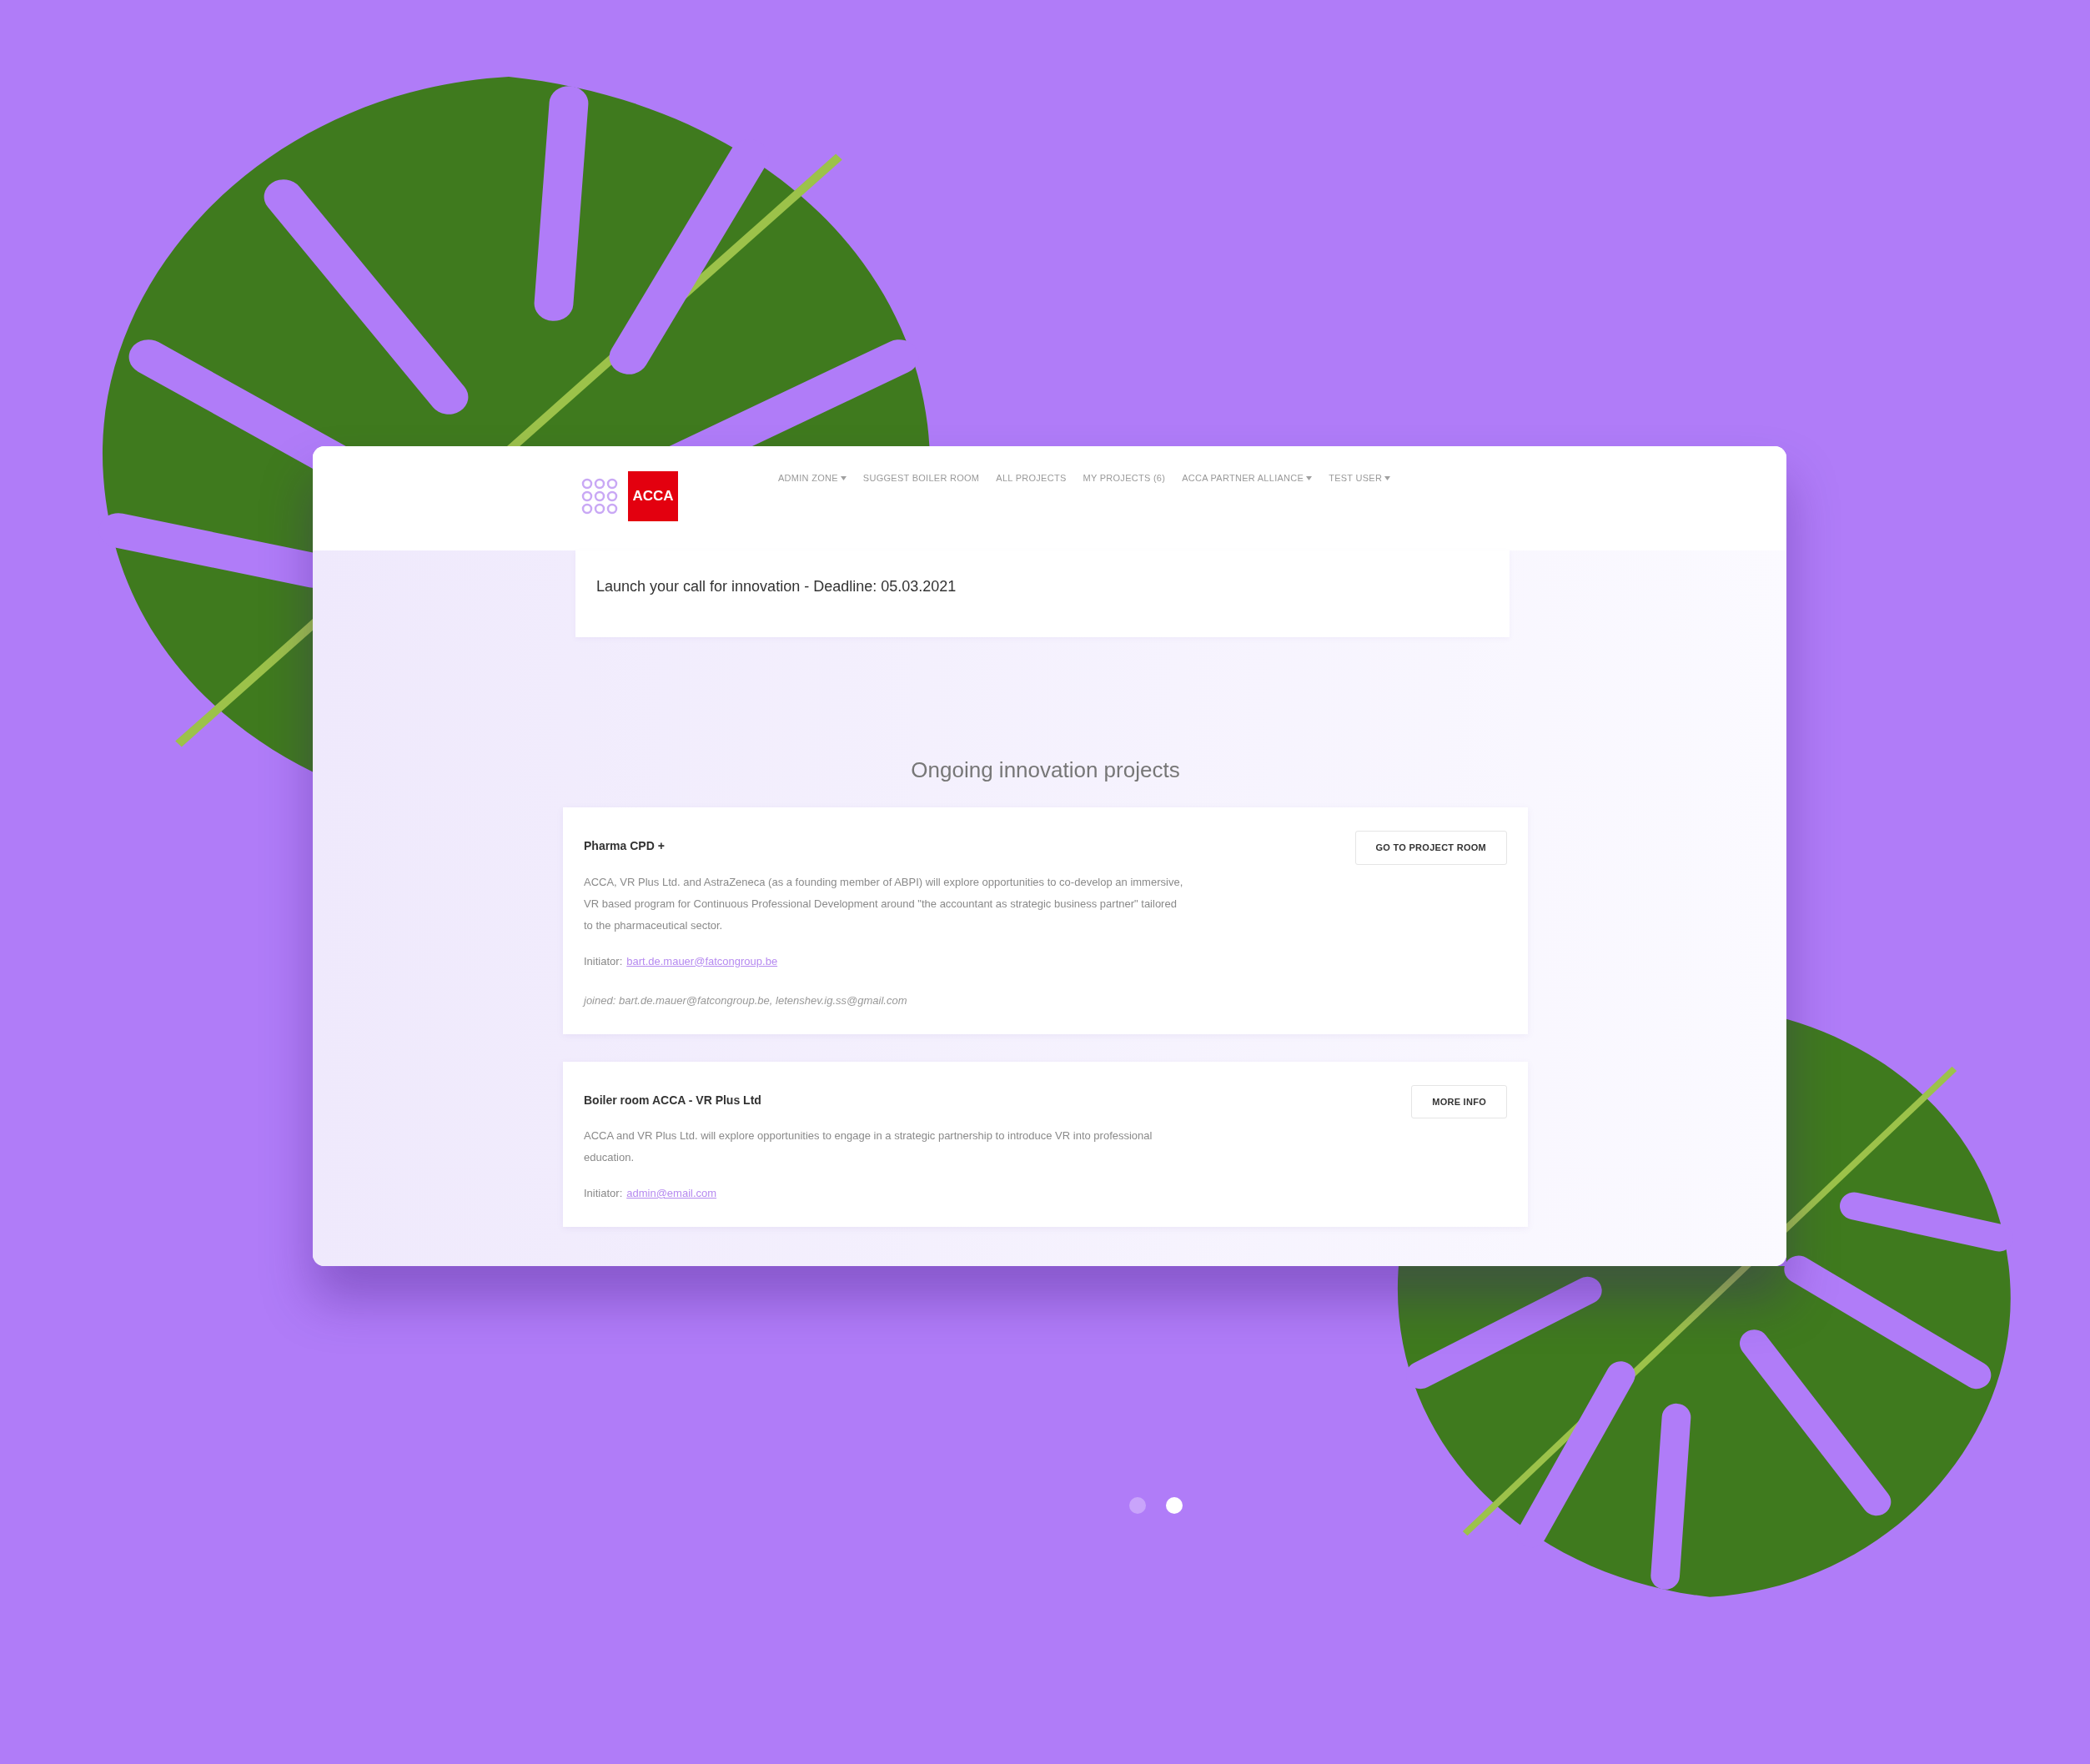 This screenshot has width=2090, height=1764. Describe the element at coordinates (671, 1193) in the screenshot. I see `initiator-link: admin@email.com` at that location.